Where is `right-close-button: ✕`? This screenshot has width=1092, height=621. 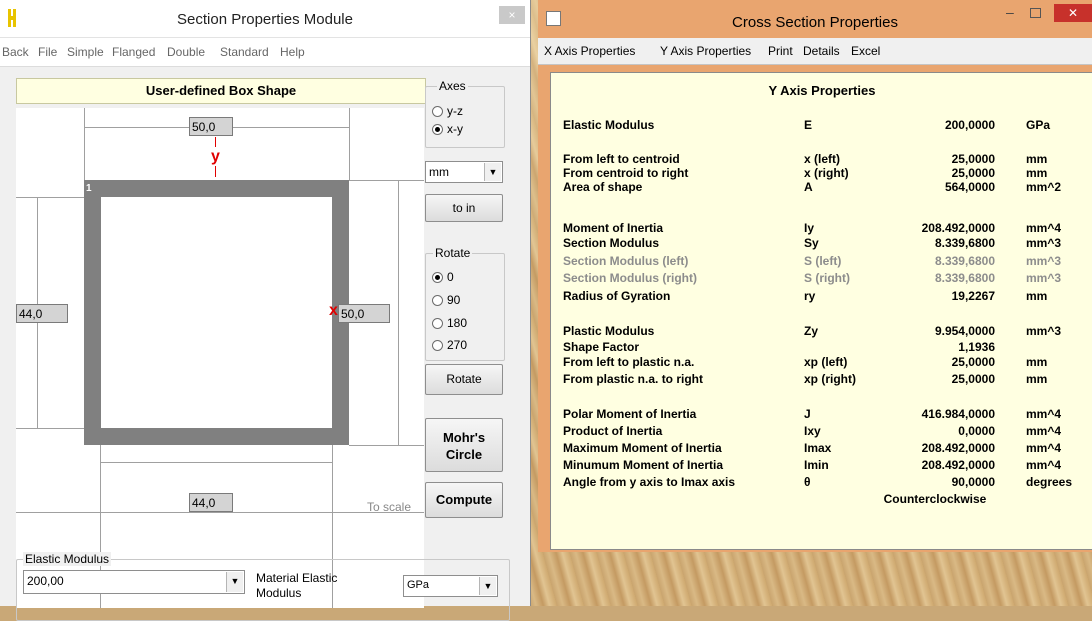
right-close-button: ✕ is located at coordinates (1073, 13).